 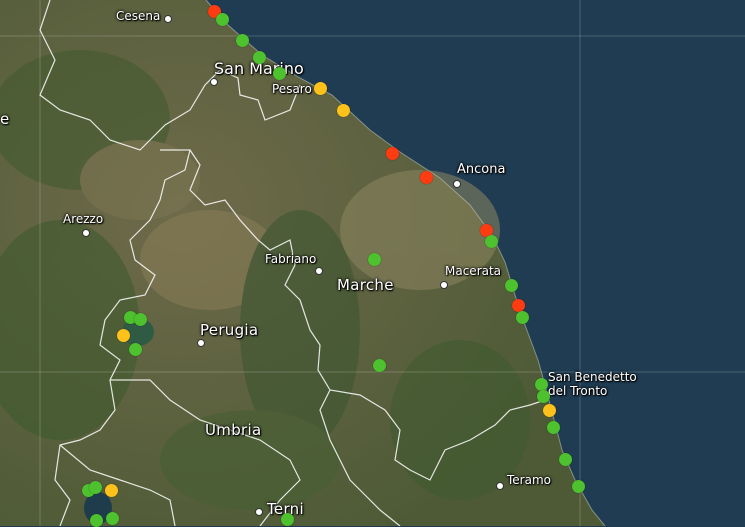 I want to click on label-teramo: Teramo, so click(x=529, y=480).